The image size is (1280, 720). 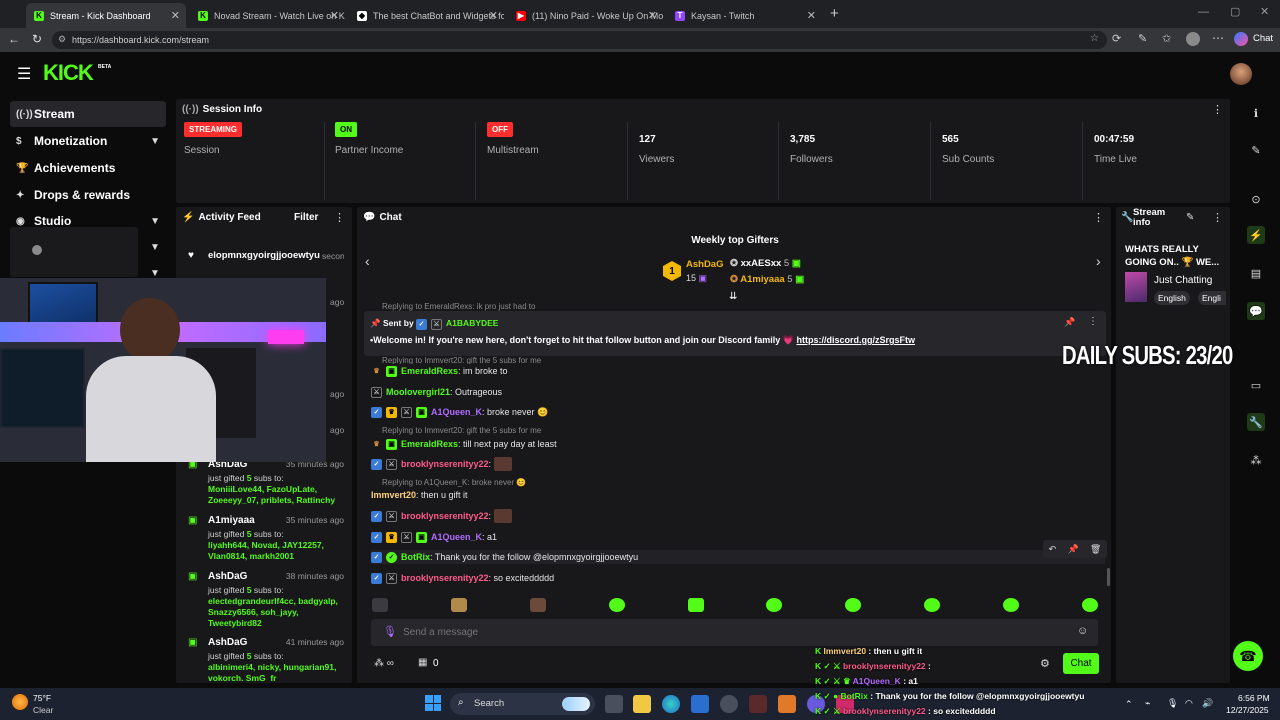 I want to click on chat-username: Immvert20, so click(x=393, y=495).